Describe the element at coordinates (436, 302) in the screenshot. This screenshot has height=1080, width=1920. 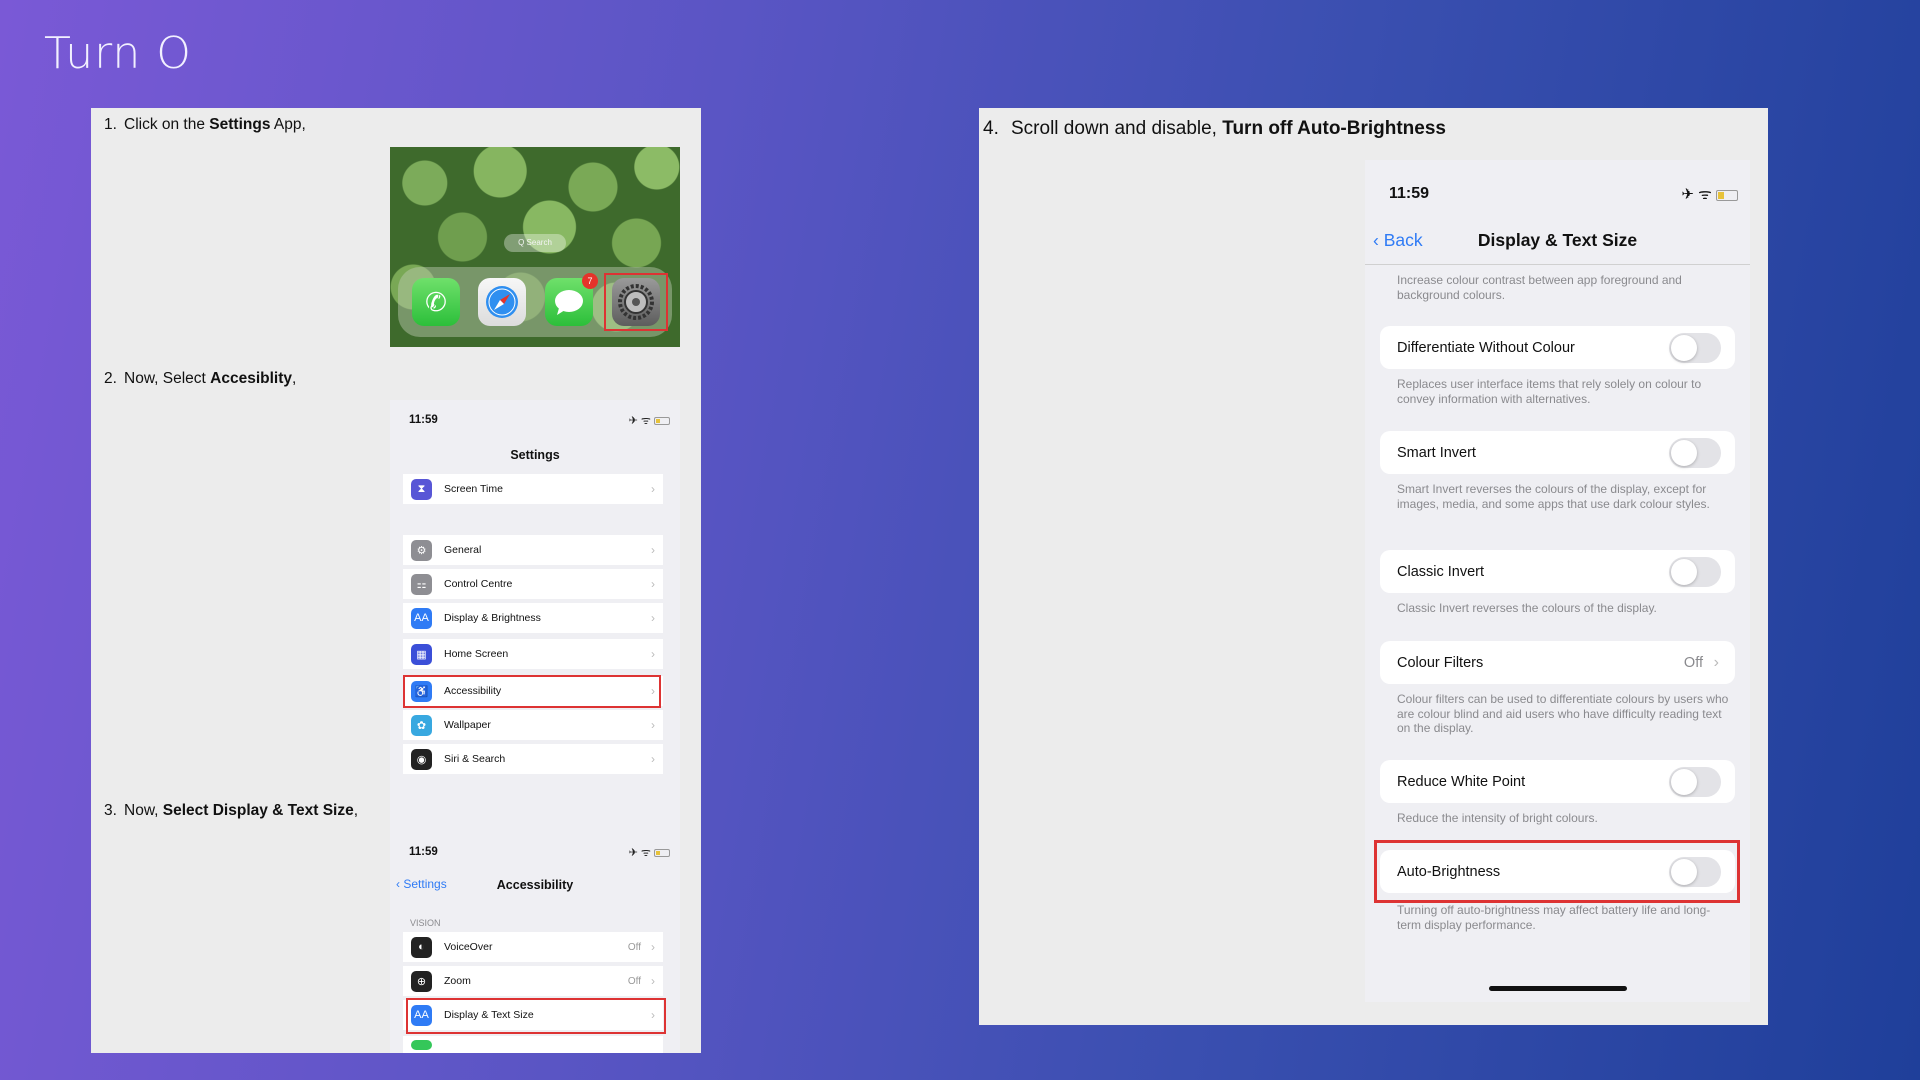
I see `phone-icon: ✆` at that location.